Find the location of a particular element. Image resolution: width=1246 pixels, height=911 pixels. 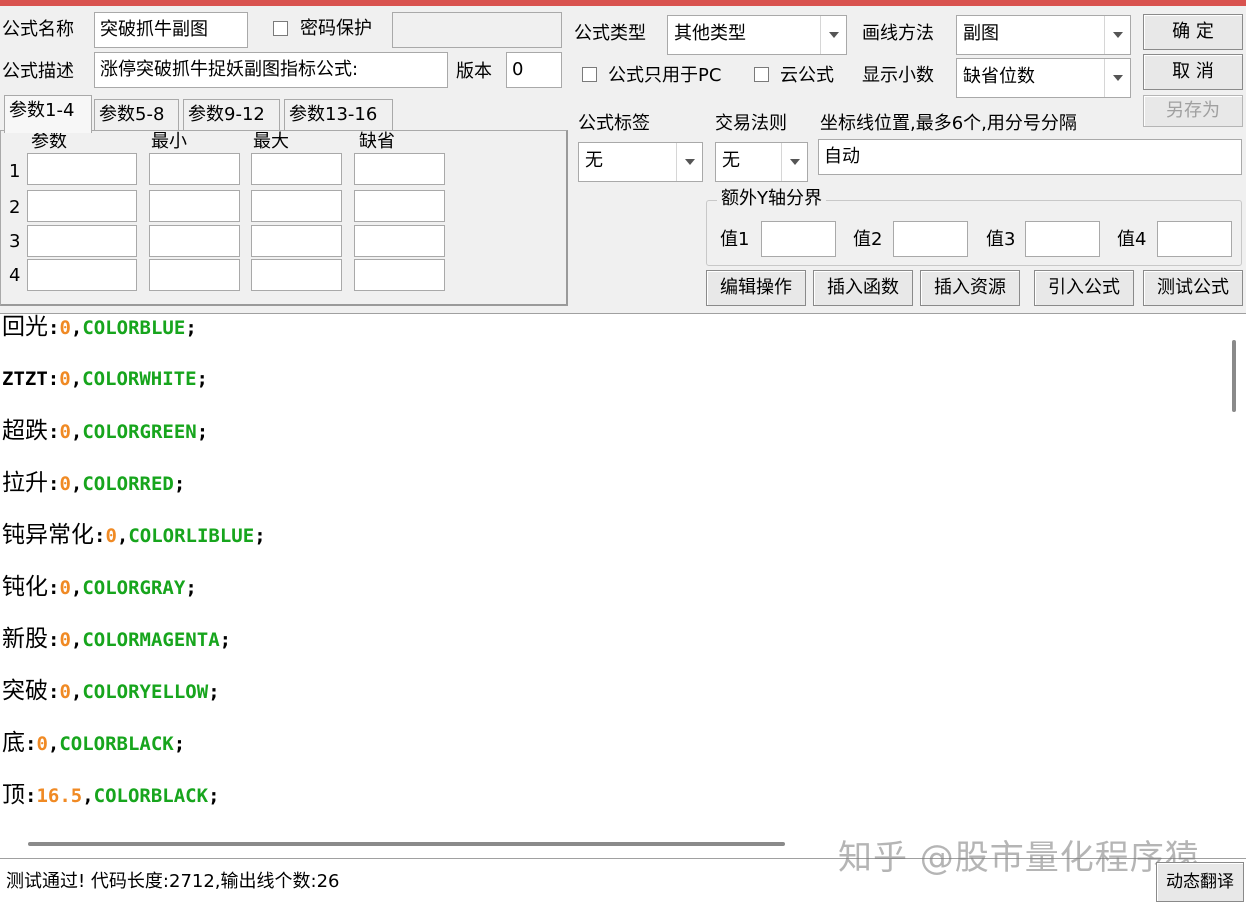

pc-only-checkbox is located at coordinates (589, 74).